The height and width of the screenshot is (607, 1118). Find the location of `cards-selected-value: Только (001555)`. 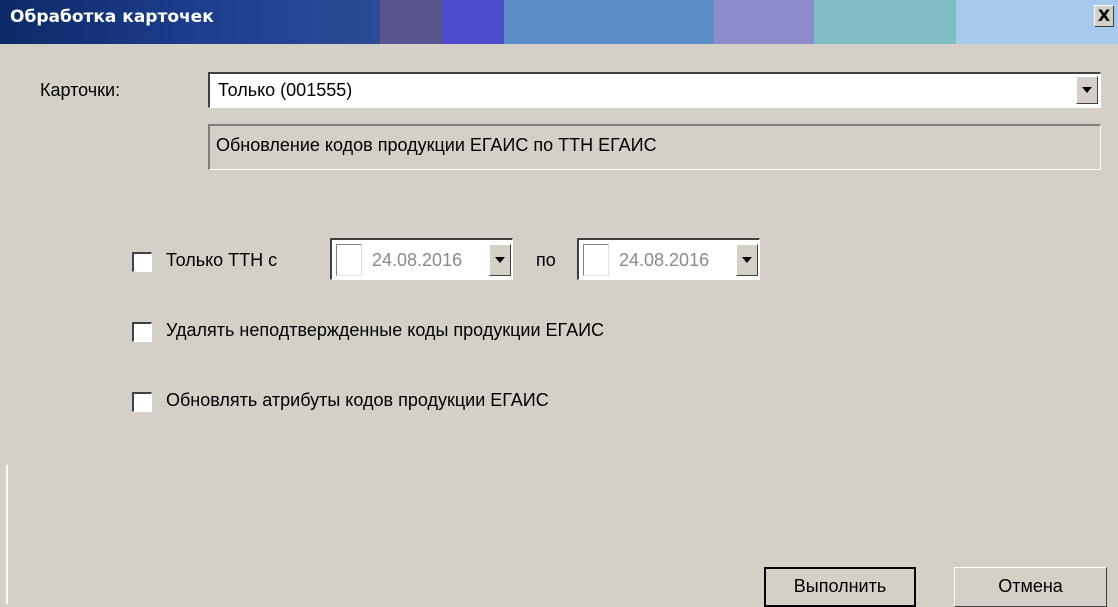

cards-selected-value: Только (001555) is located at coordinates (285, 90).